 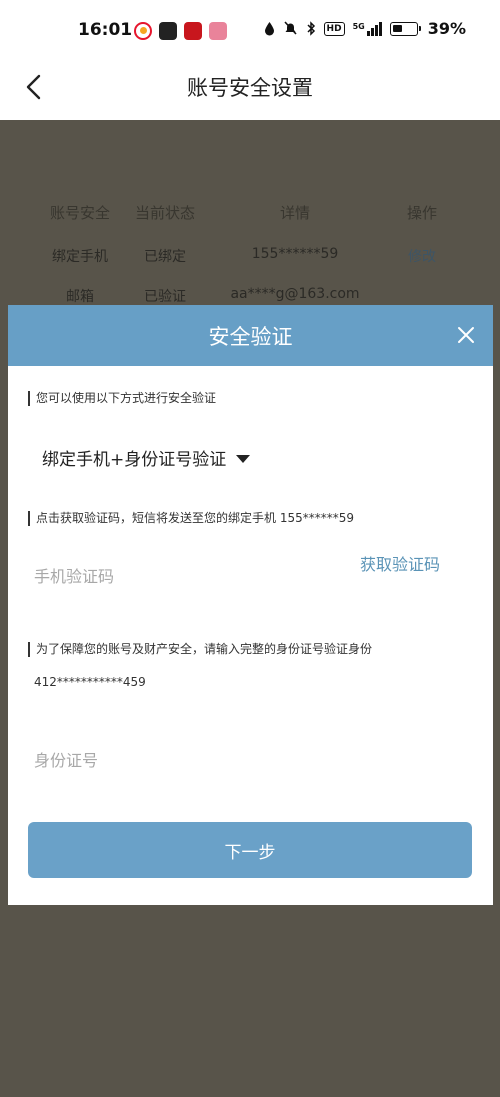 What do you see at coordinates (250, 850) in the screenshot?
I see `next-step-button: 下一步` at bounding box center [250, 850].